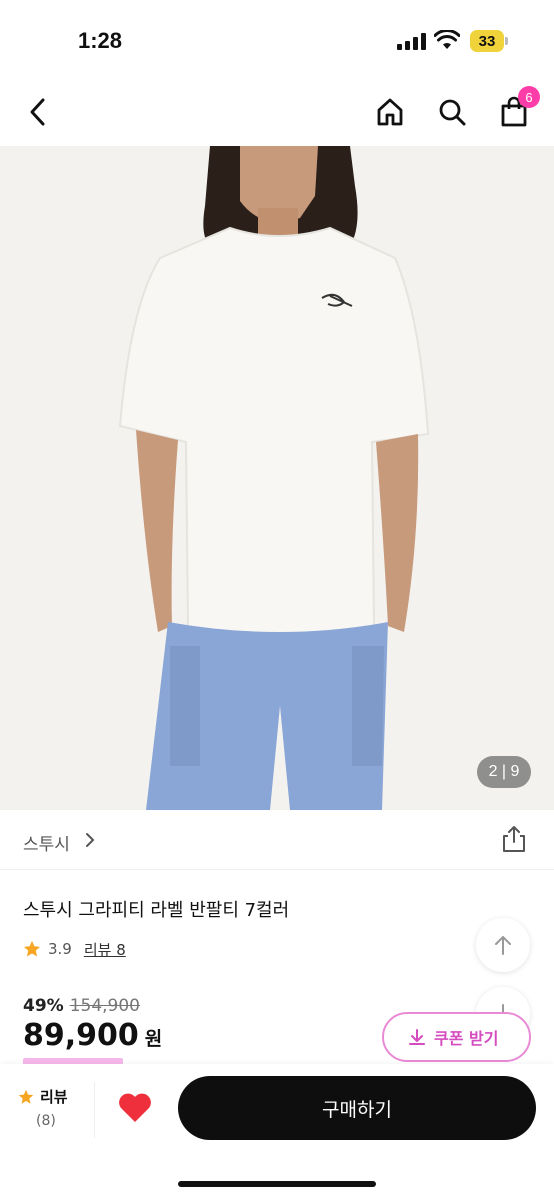 This screenshot has height=1200, width=554. Describe the element at coordinates (153, 1039) in the screenshot. I see `price-currency: 원` at that location.